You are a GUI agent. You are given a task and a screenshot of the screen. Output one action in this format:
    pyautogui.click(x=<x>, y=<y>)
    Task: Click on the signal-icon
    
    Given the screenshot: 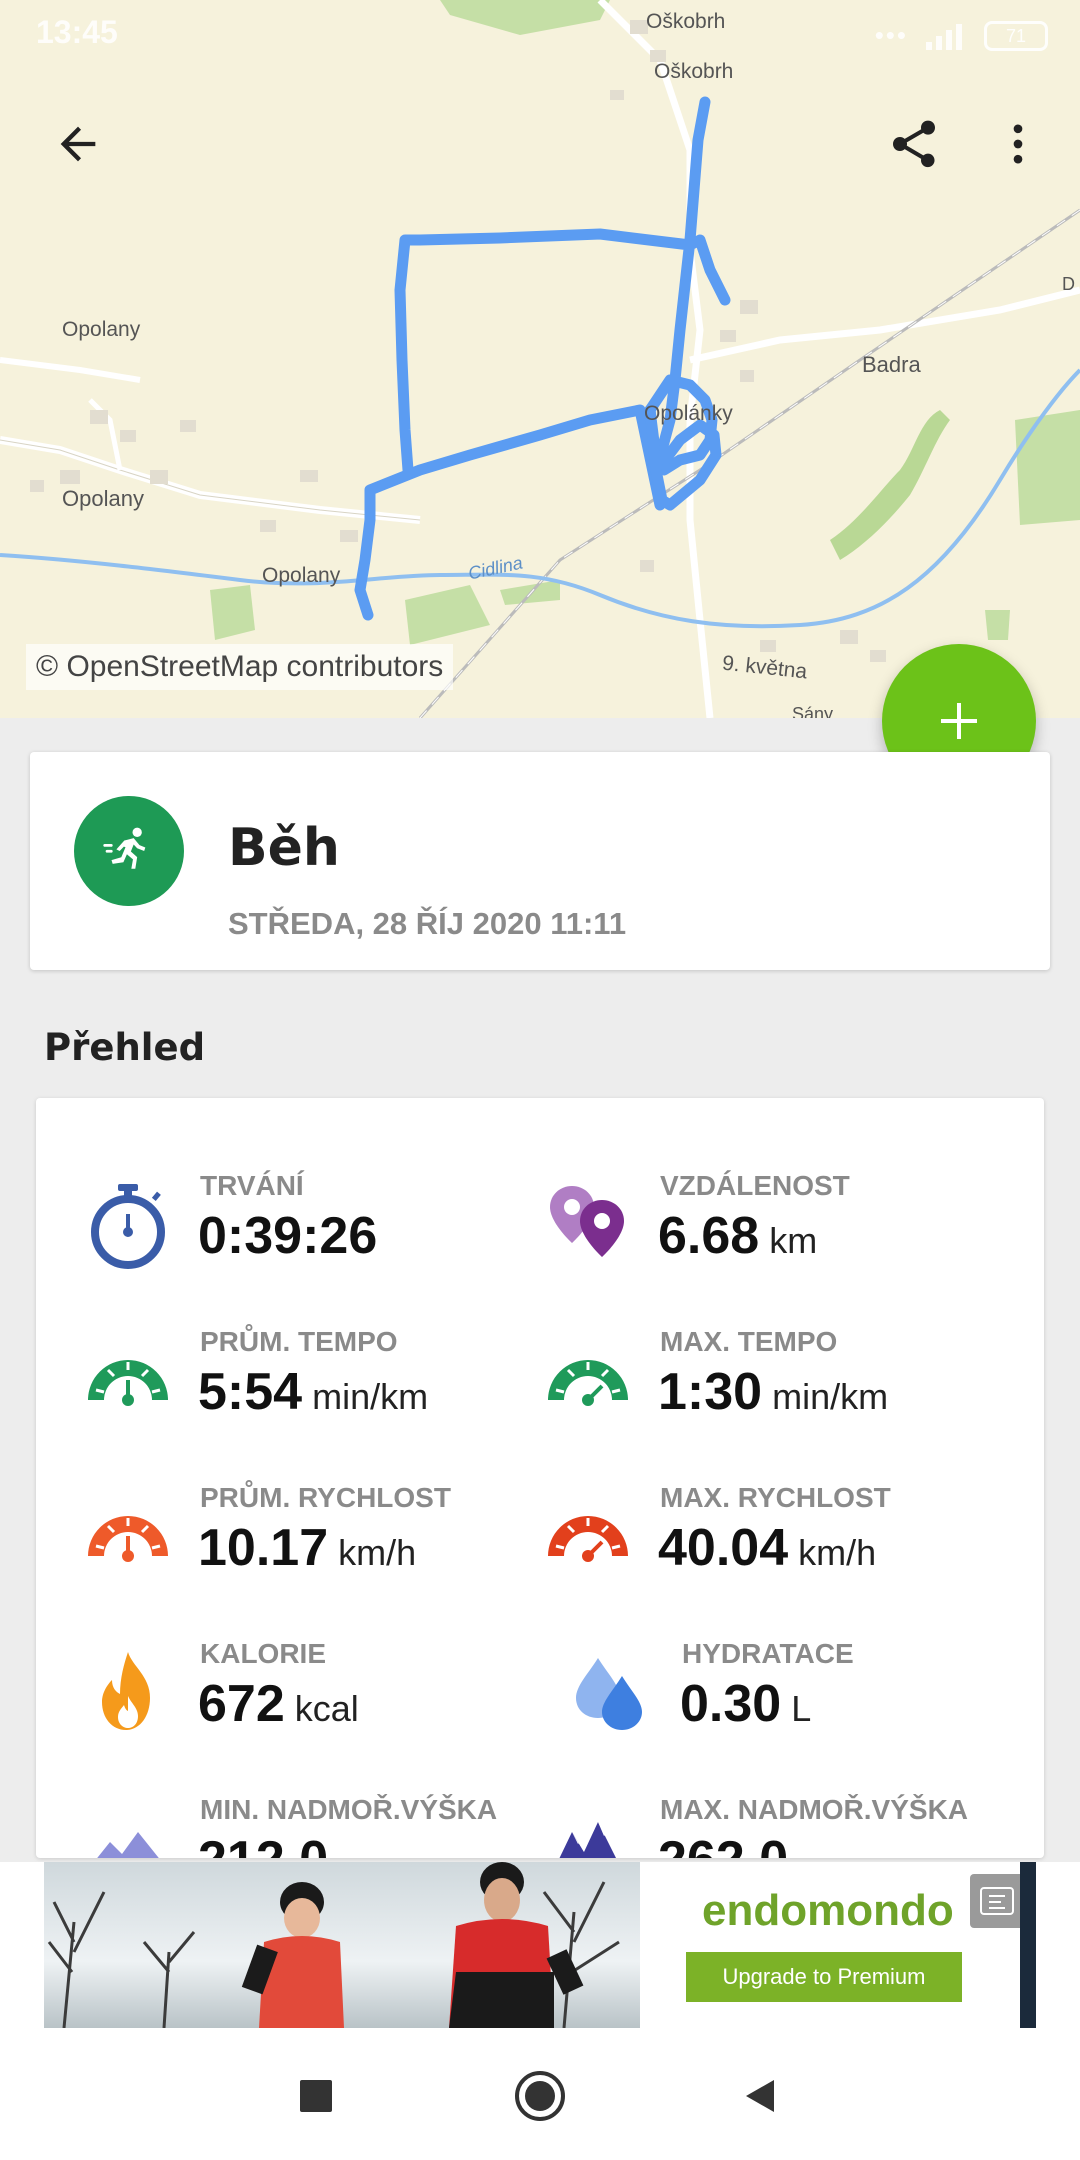 What is the action you would take?
    pyautogui.click(x=944, y=36)
    